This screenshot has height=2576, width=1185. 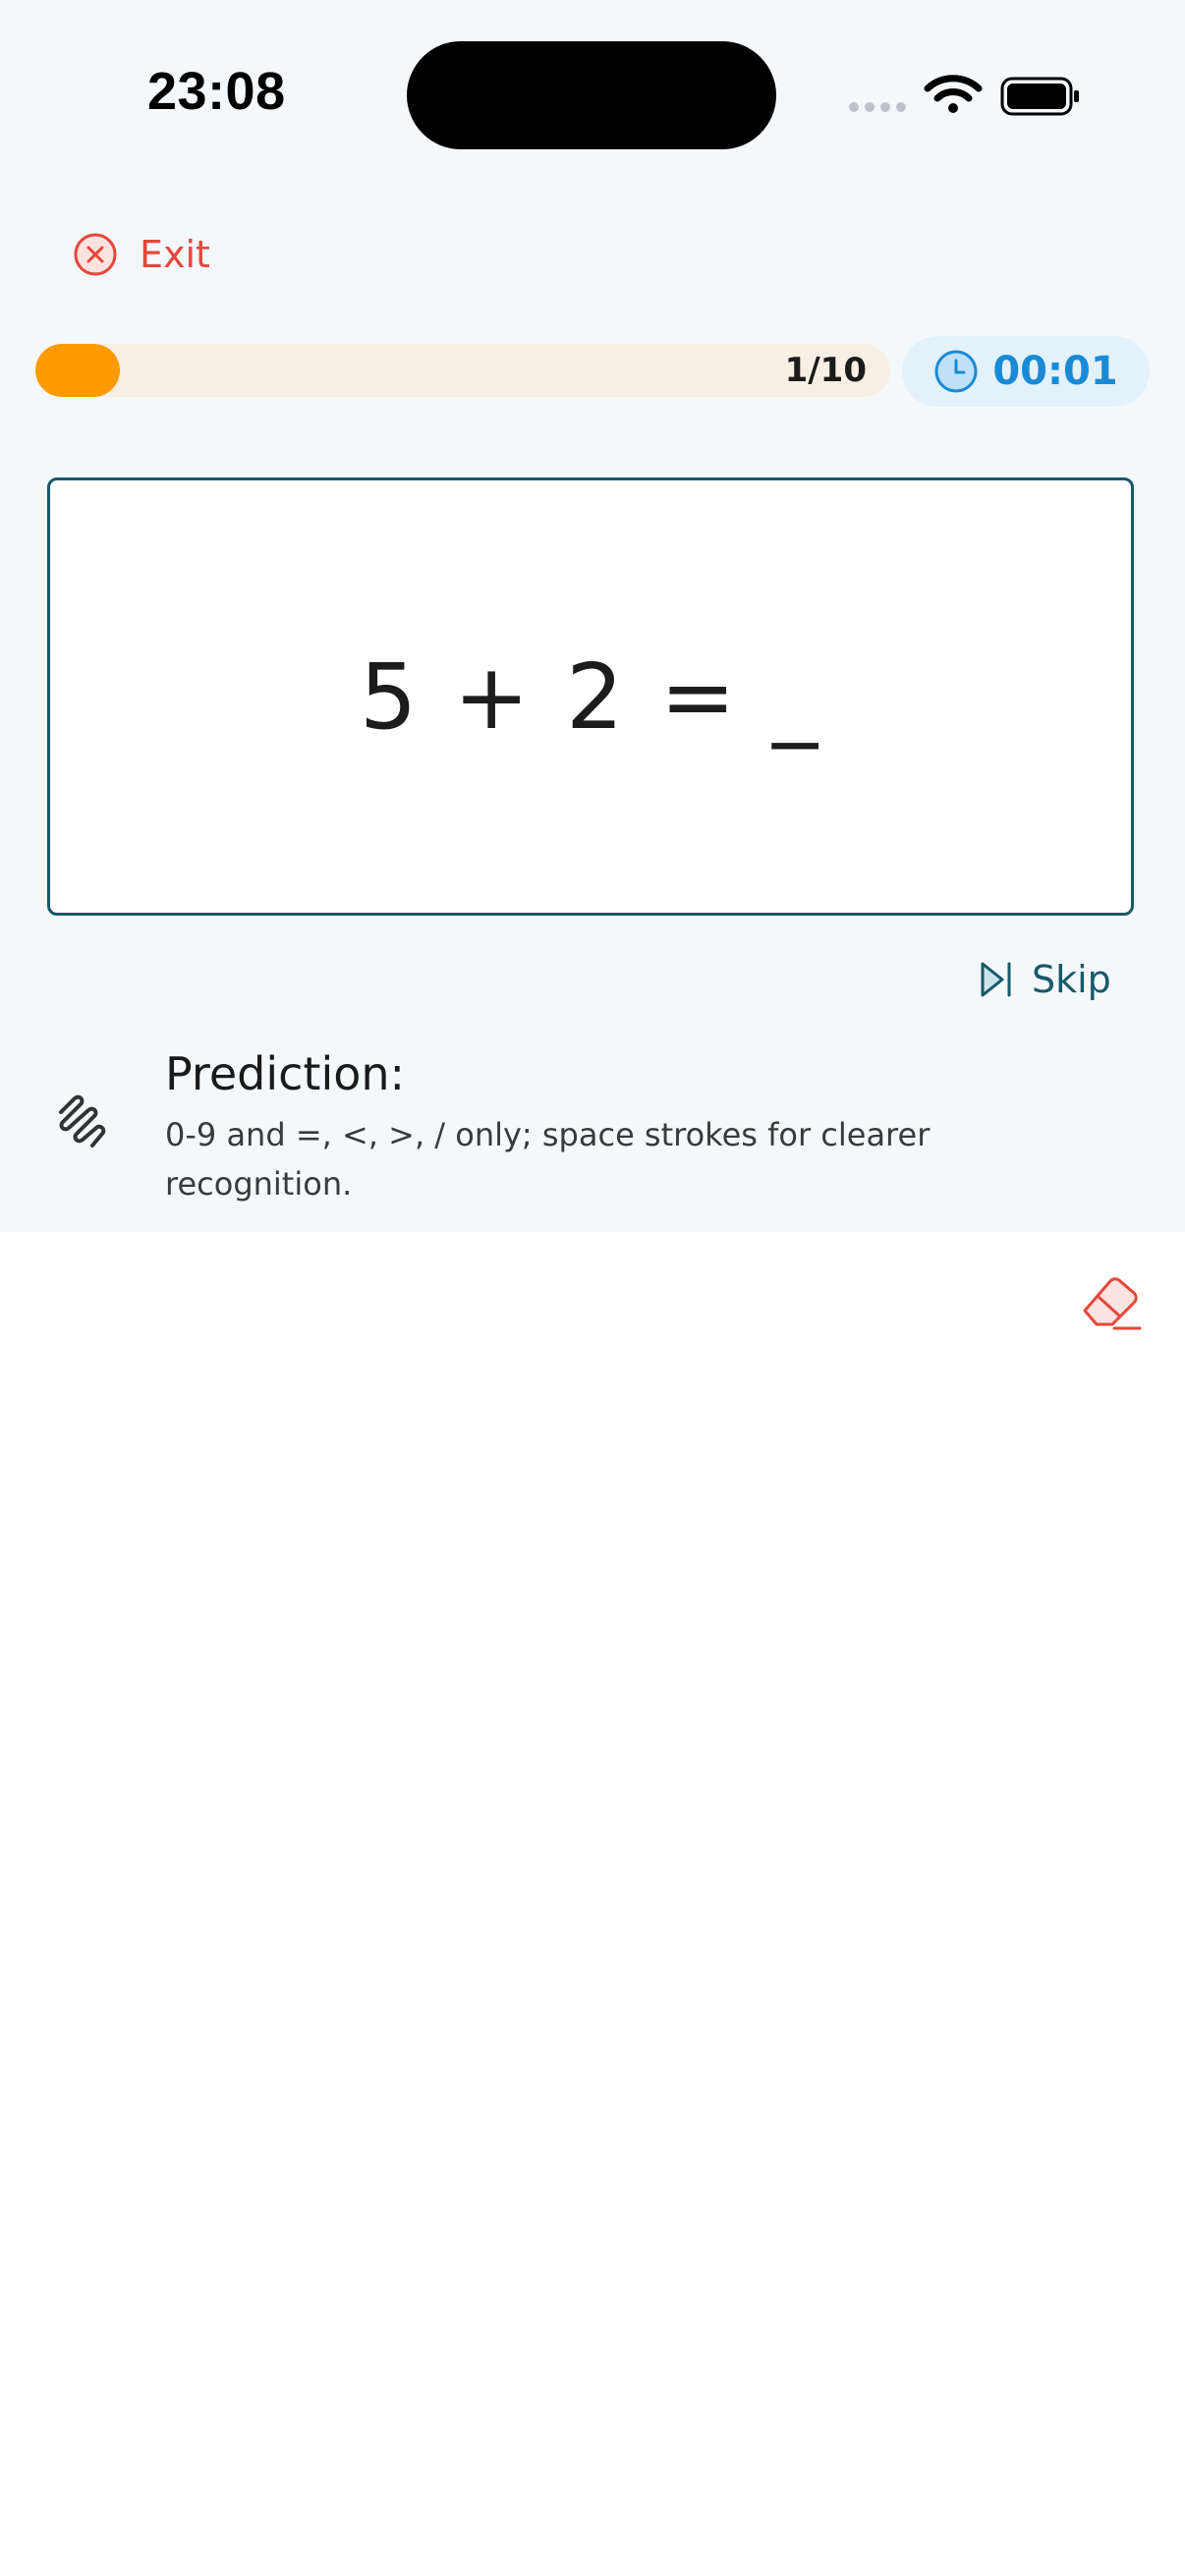 What do you see at coordinates (1072, 979) in the screenshot?
I see `skip-label: Skip` at bounding box center [1072, 979].